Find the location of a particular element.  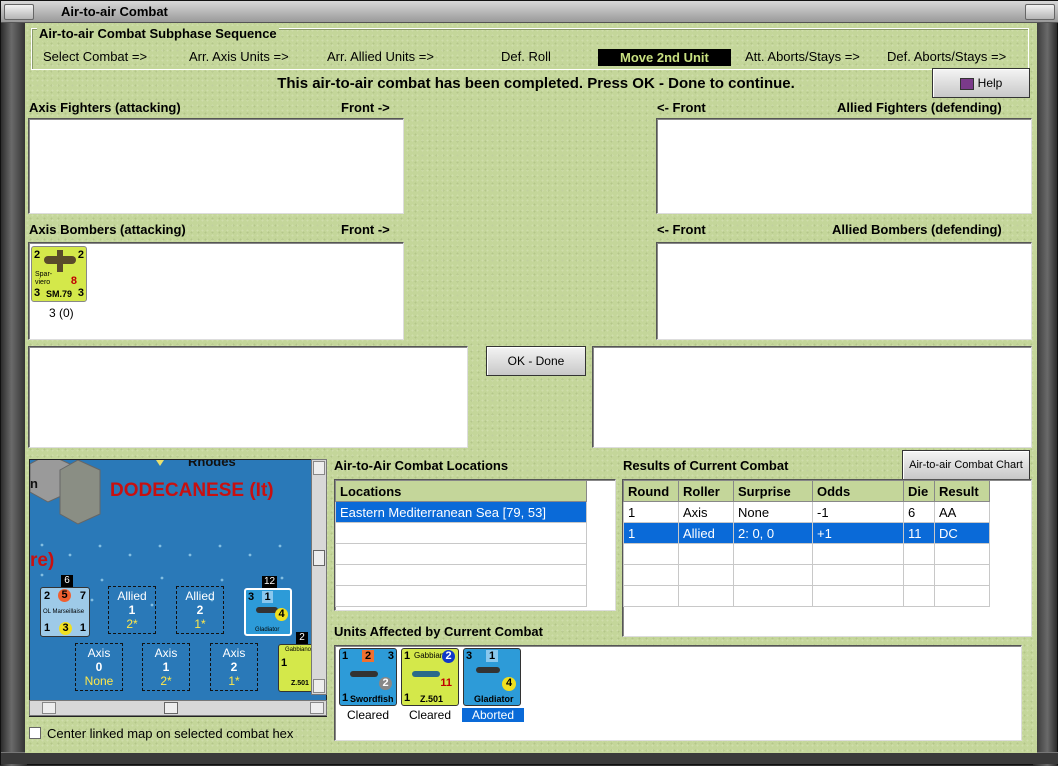

allied-box-1-num: 1 is located at coordinates (132, 610).